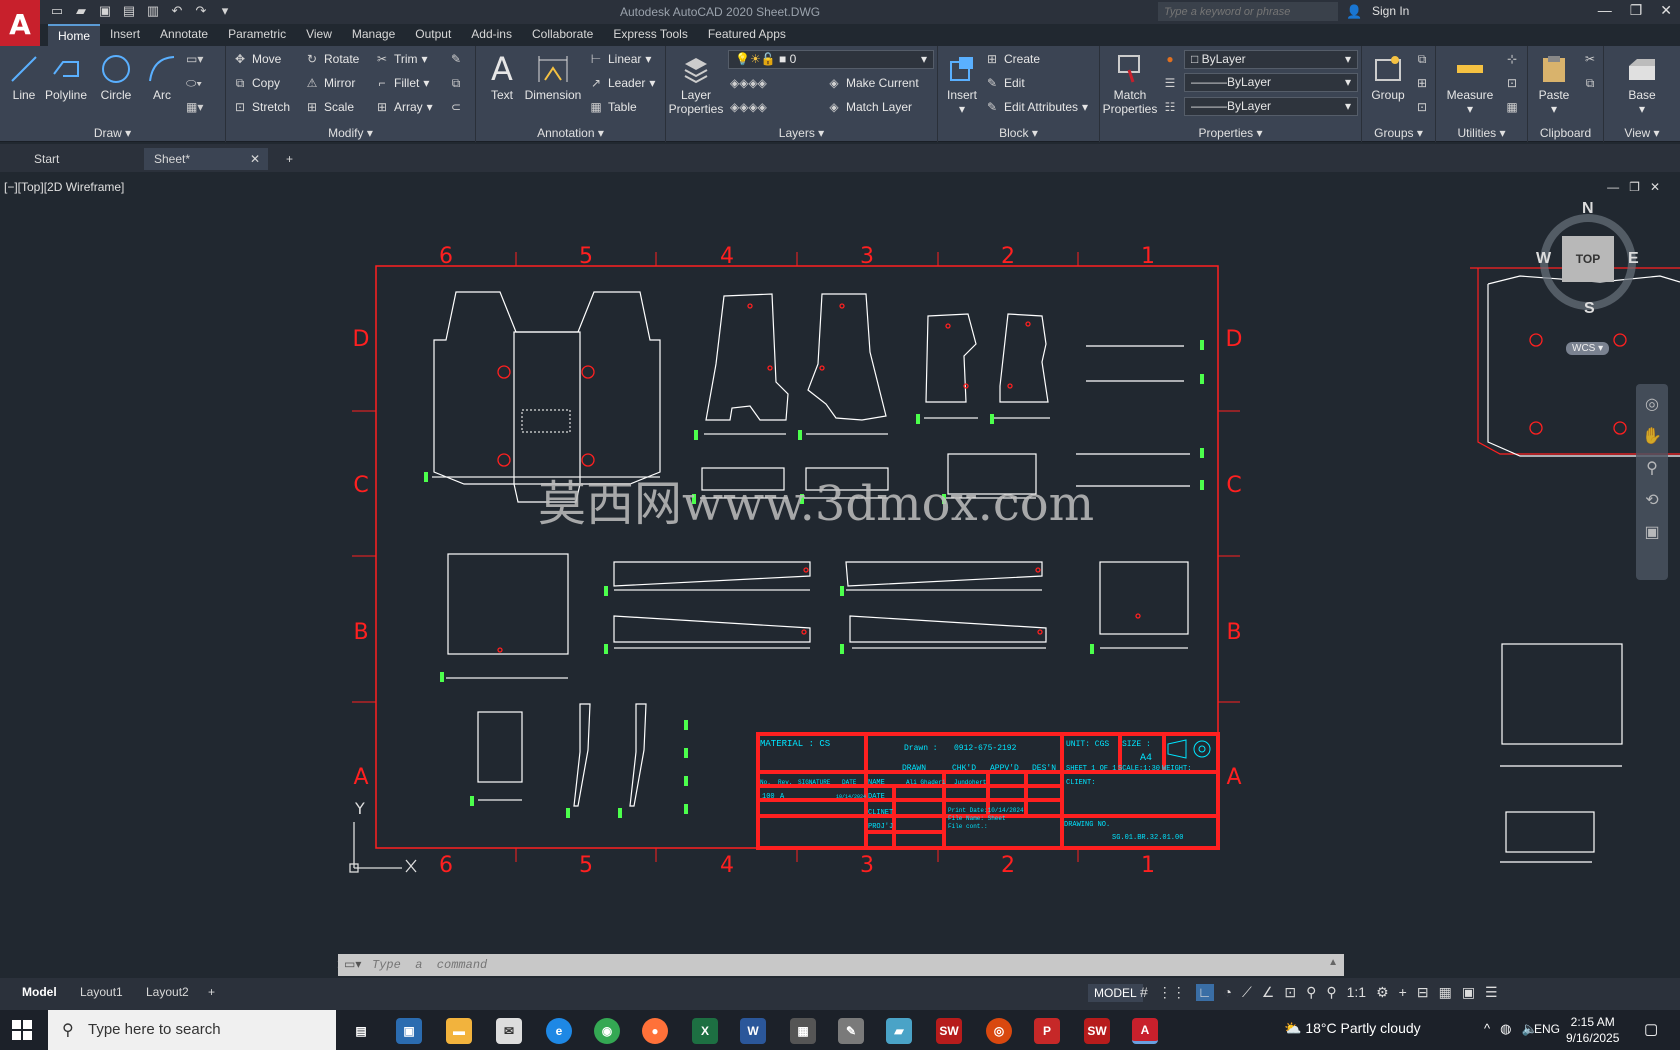  Describe the element at coordinates (1666, 10) in the screenshot. I see `close-icon: ✕` at that location.